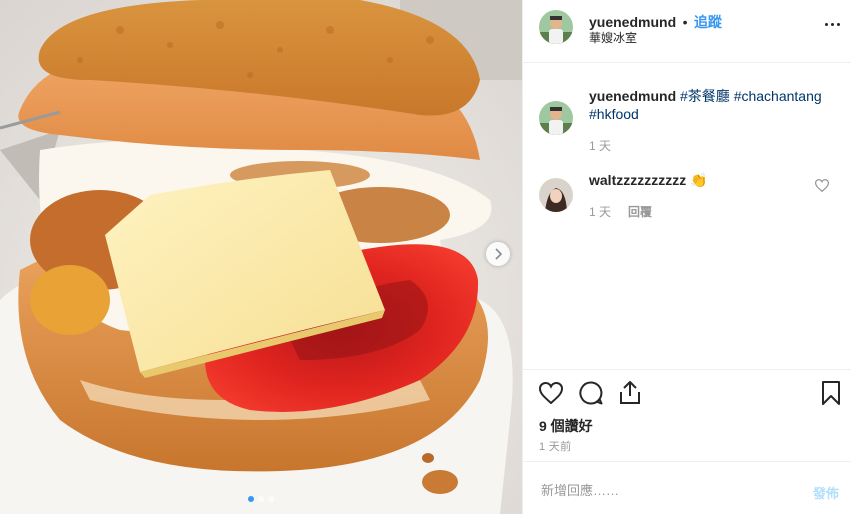 Image resolution: width=851 pixels, height=514 pixels. Describe the element at coordinates (632, 22) in the screenshot. I see `author-username: yuenedmund` at that location.